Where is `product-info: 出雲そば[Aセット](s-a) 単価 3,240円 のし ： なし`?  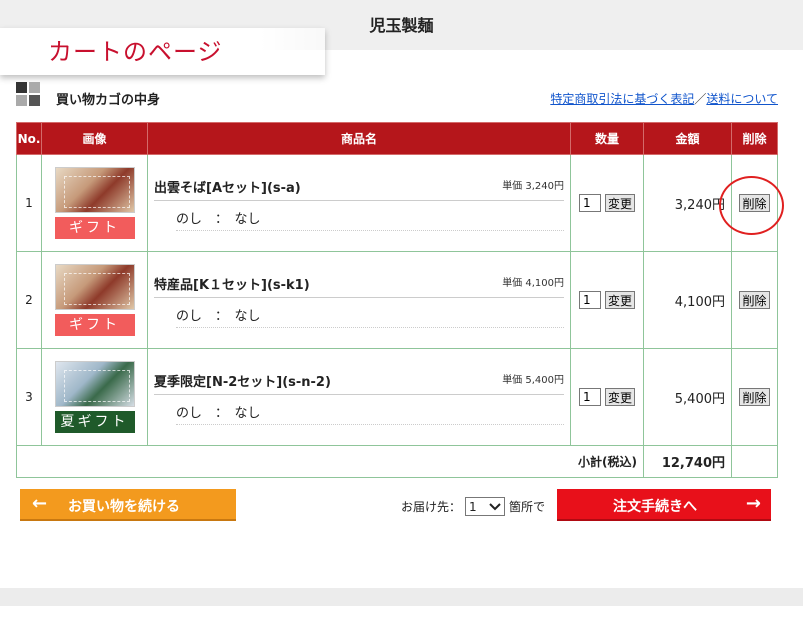
product-info: 出雲そば[Aセット](s-a) 単価 3,240円 のし ： なし is located at coordinates (359, 203).